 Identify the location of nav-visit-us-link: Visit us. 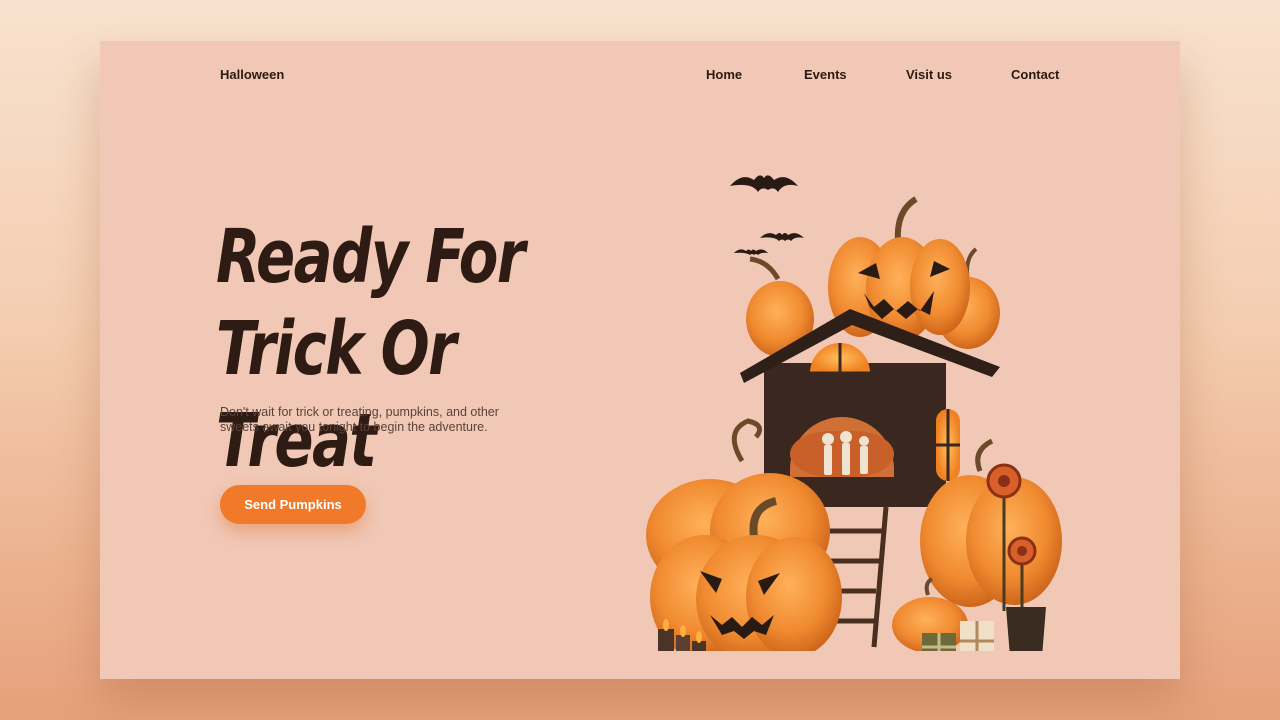
(929, 74).